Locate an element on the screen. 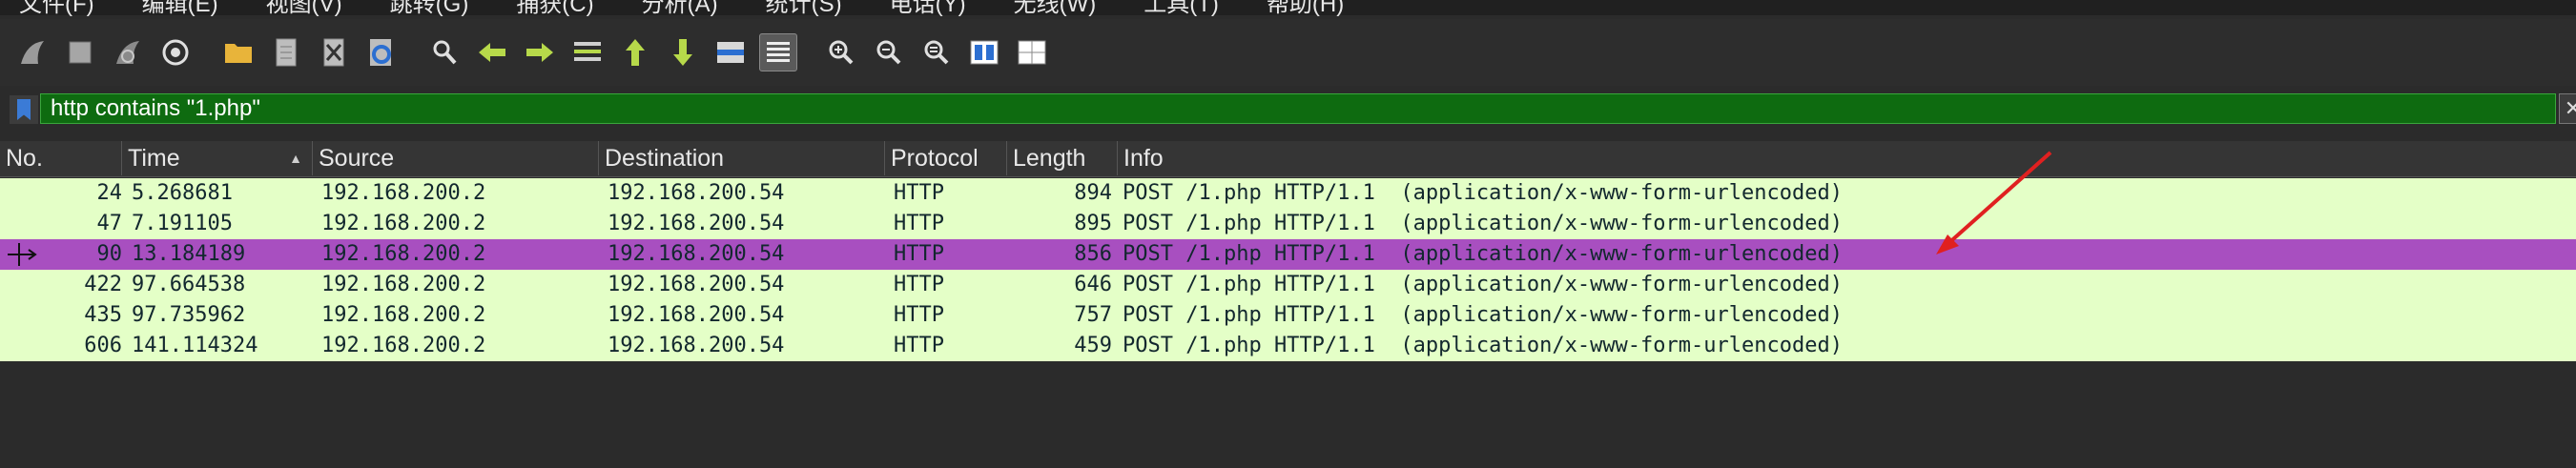  display-filter-bar: http contains "1.php" ✕ is located at coordinates (1288, 110).